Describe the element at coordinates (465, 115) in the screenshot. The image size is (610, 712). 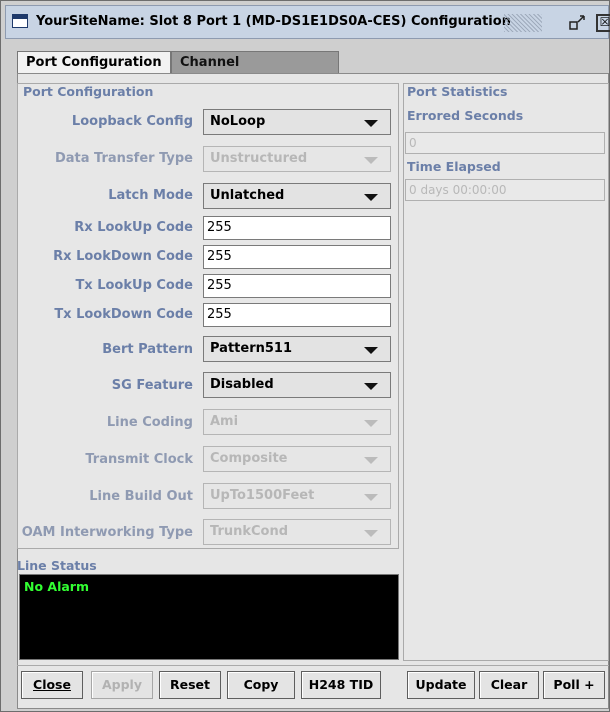
I see `errored-seconds-label: Errored Seconds` at that location.